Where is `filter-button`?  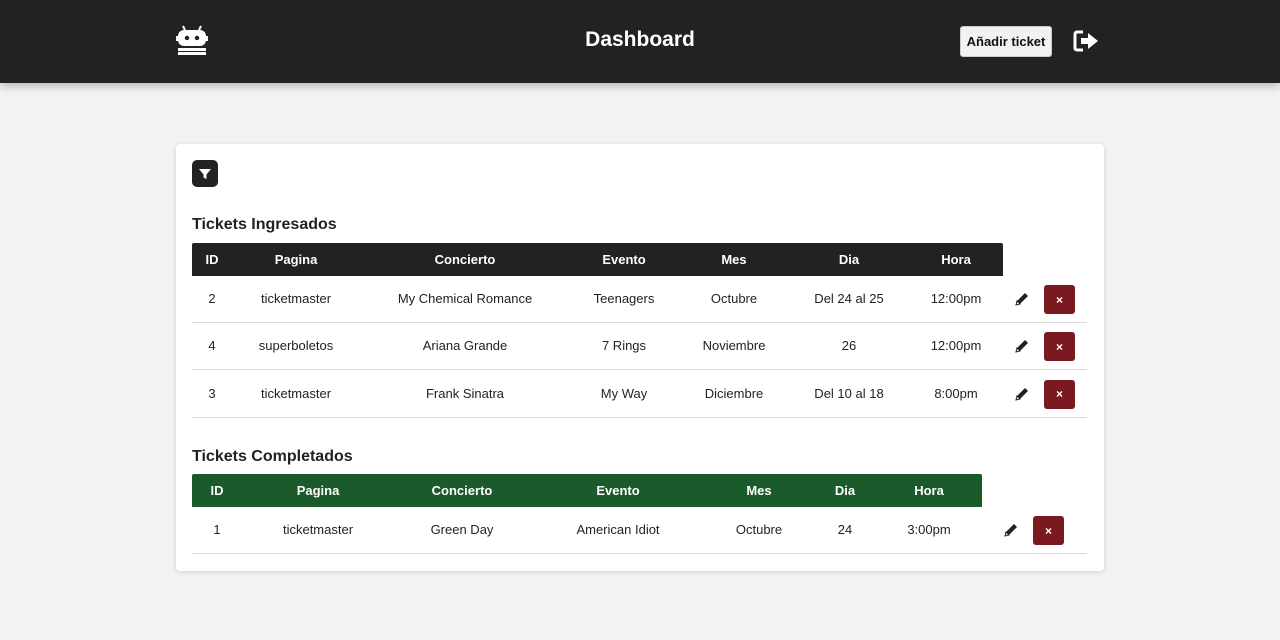
filter-button is located at coordinates (205, 173).